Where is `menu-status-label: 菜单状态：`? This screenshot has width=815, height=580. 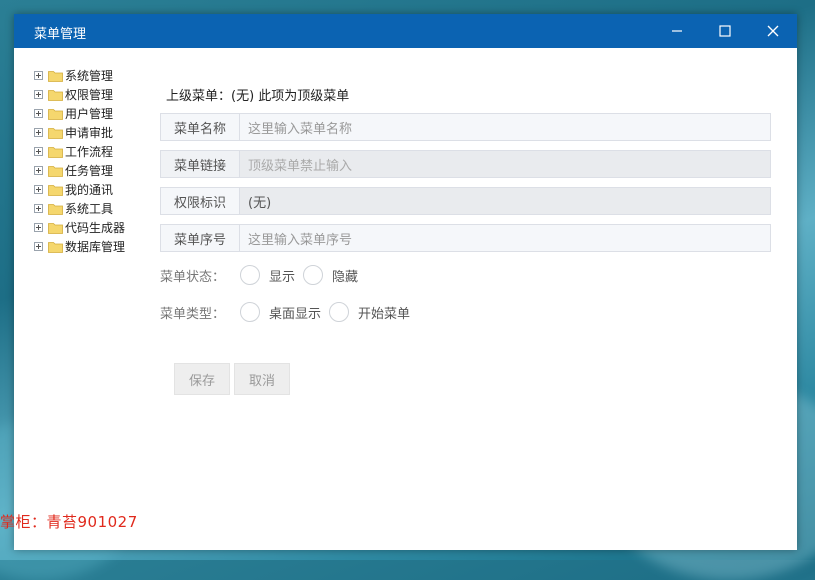 menu-status-label: 菜单状态： is located at coordinates (193, 277).